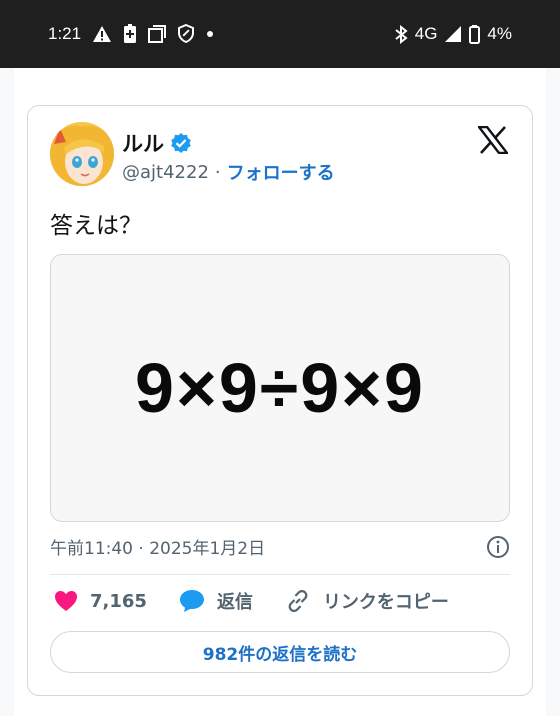 The height and width of the screenshot is (716, 560). I want to click on status-time: 1:21, so click(65, 33).